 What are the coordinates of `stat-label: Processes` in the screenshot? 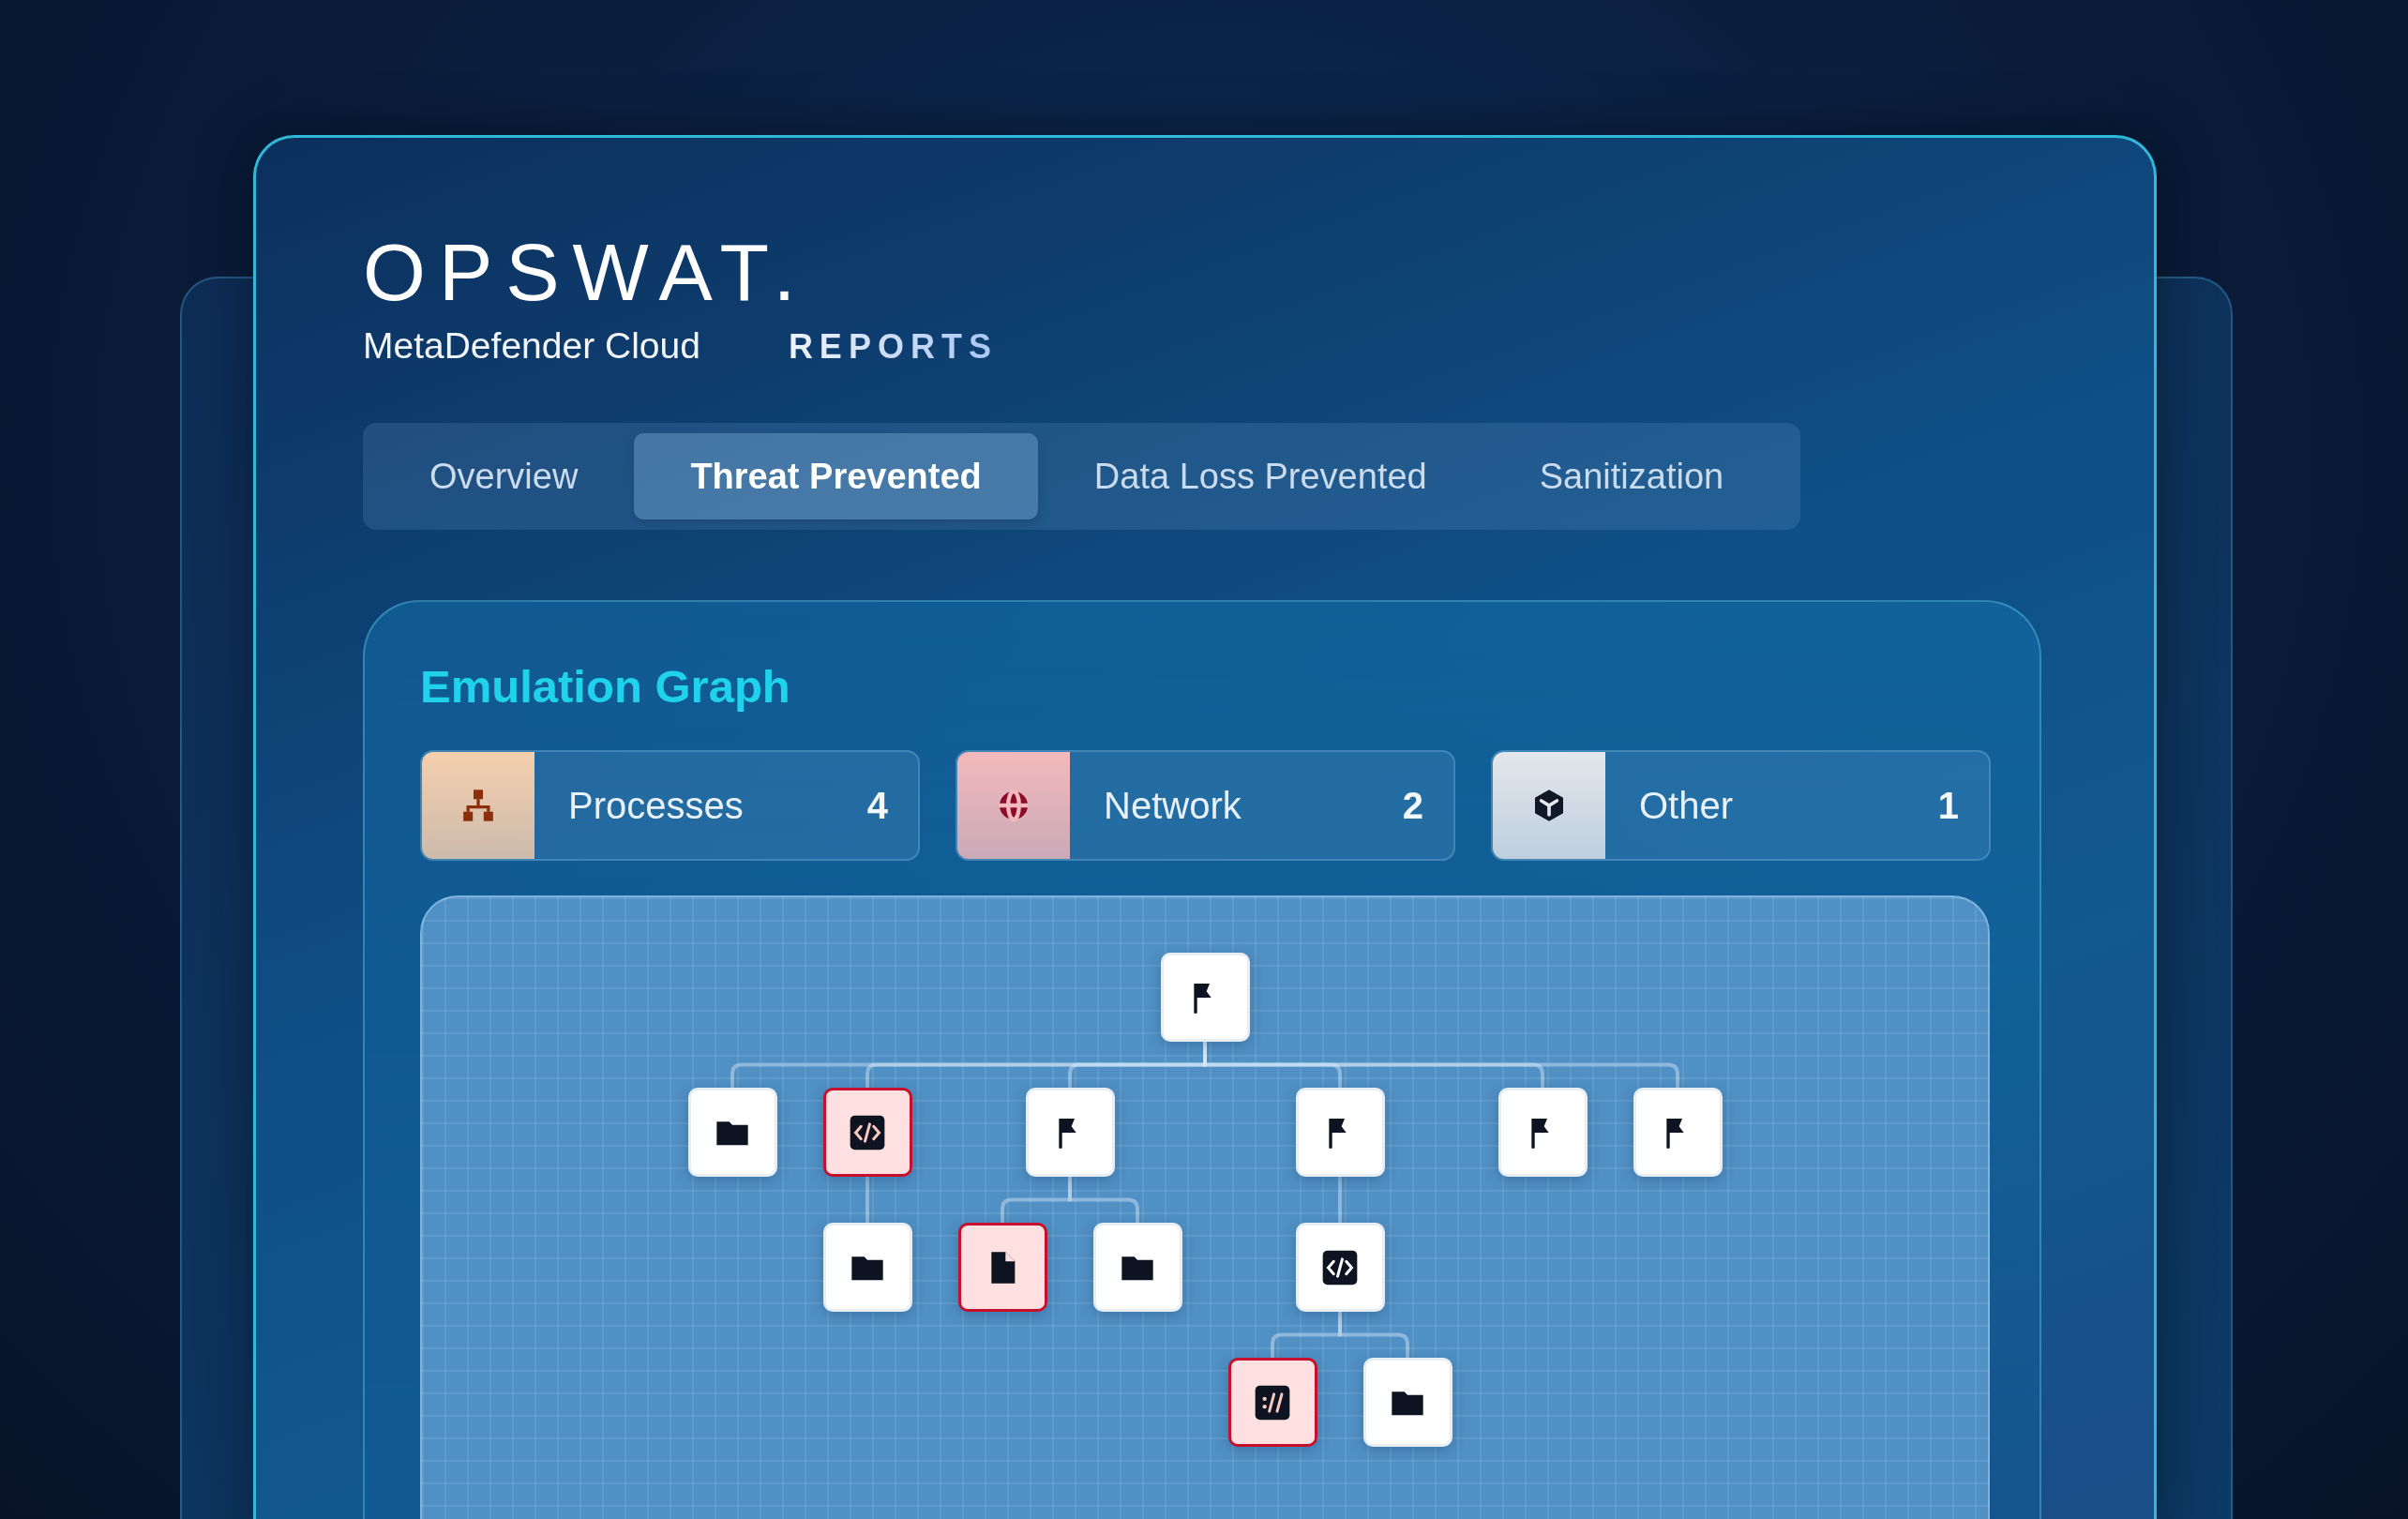 It's located at (656, 806).